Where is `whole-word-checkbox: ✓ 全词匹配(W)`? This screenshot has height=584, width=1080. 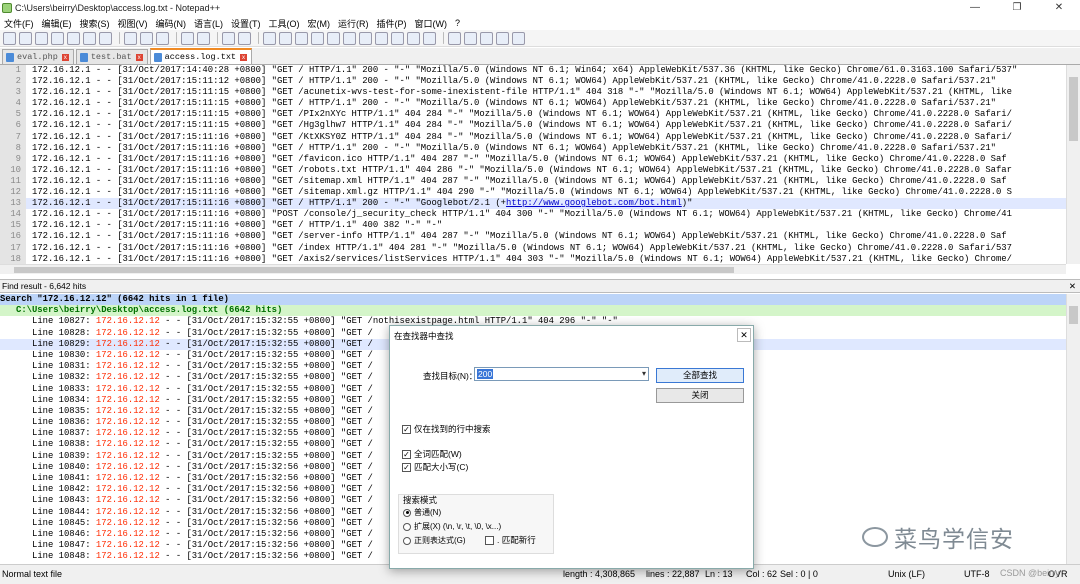
whole-word-checkbox: ✓ 全词匹配(W) is located at coordinates (432, 454).